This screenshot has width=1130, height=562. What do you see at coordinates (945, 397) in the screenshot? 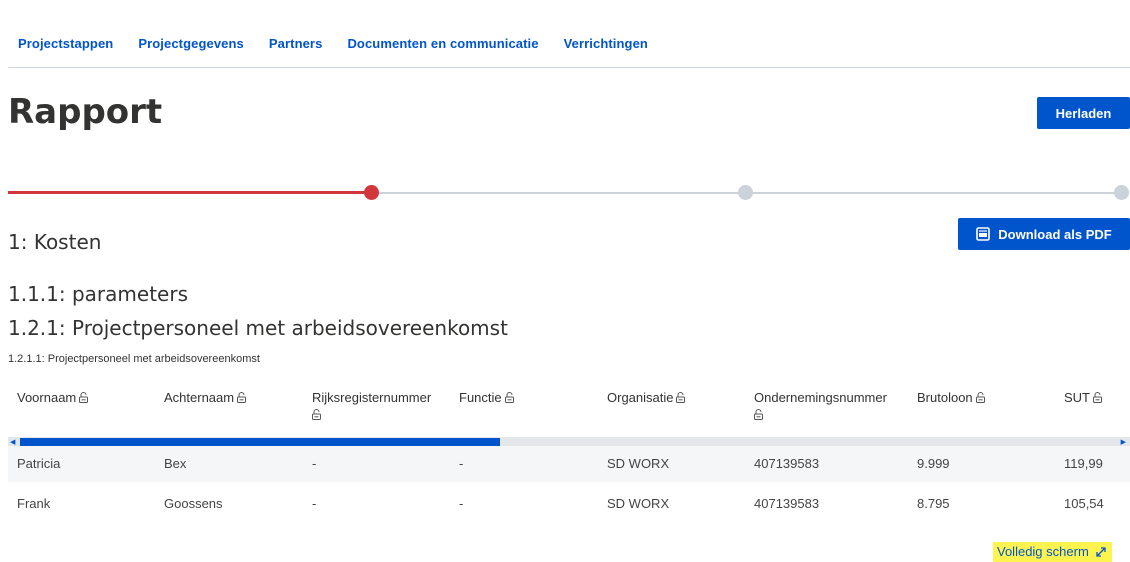
I see `header-brutoloon-label: Brutoloon` at bounding box center [945, 397].